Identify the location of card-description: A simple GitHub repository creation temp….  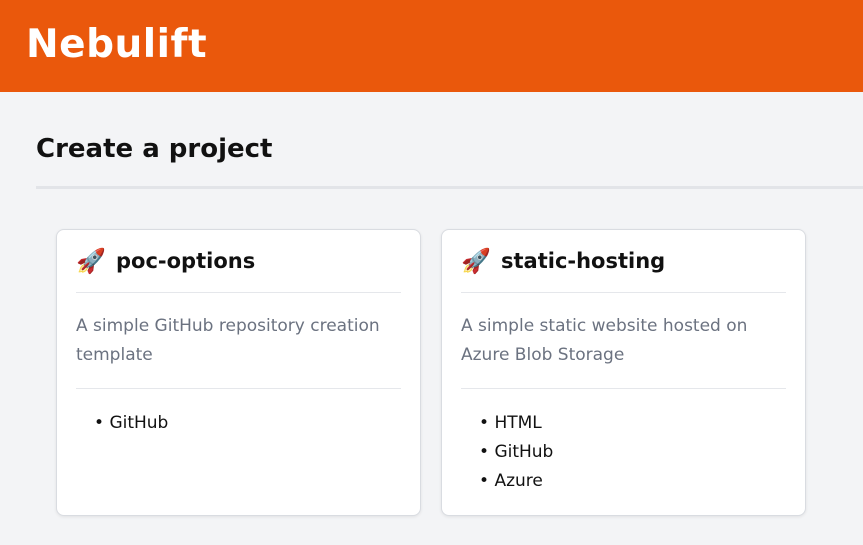
(238, 341).